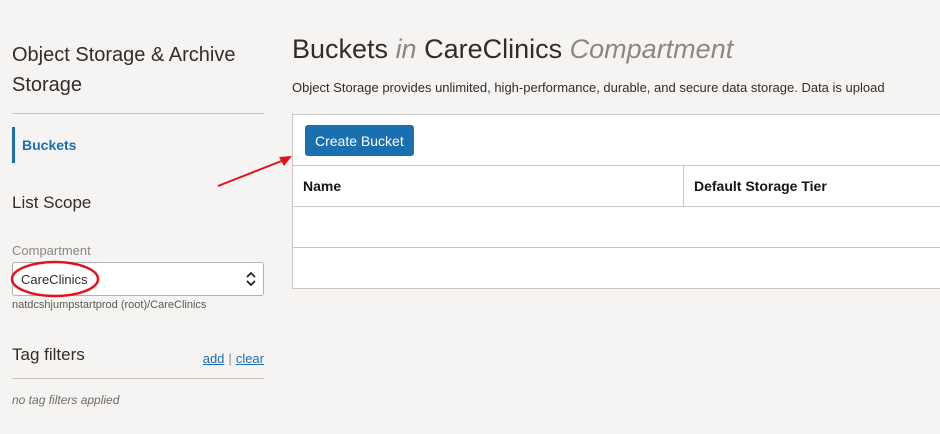 The height and width of the screenshot is (434, 940). What do you see at coordinates (52, 202) in the screenshot?
I see `list-scope-title: List Scope` at bounding box center [52, 202].